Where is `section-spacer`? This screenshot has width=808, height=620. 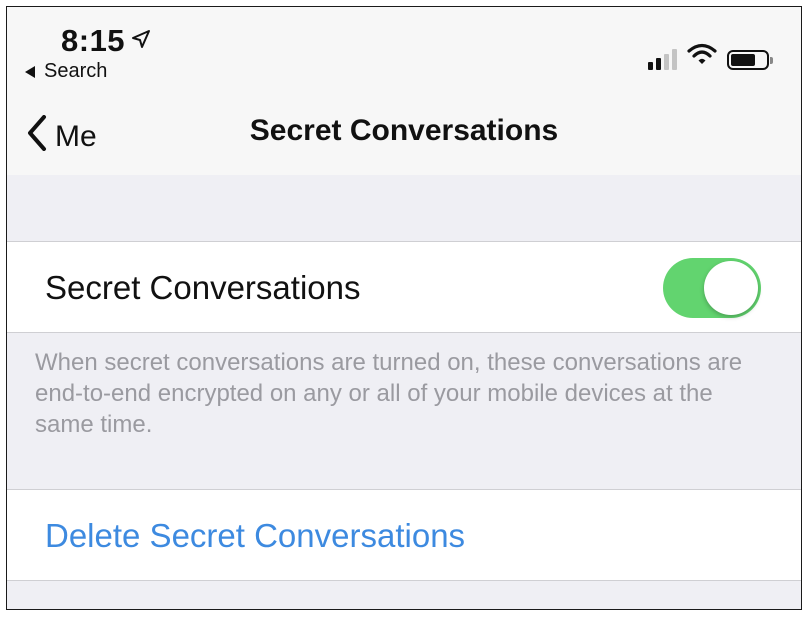
section-spacer is located at coordinates (404, 208).